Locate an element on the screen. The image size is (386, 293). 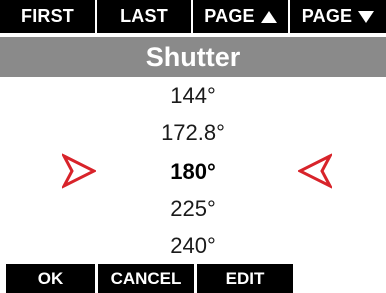
menu-title: Shutter is located at coordinates (193, 57).